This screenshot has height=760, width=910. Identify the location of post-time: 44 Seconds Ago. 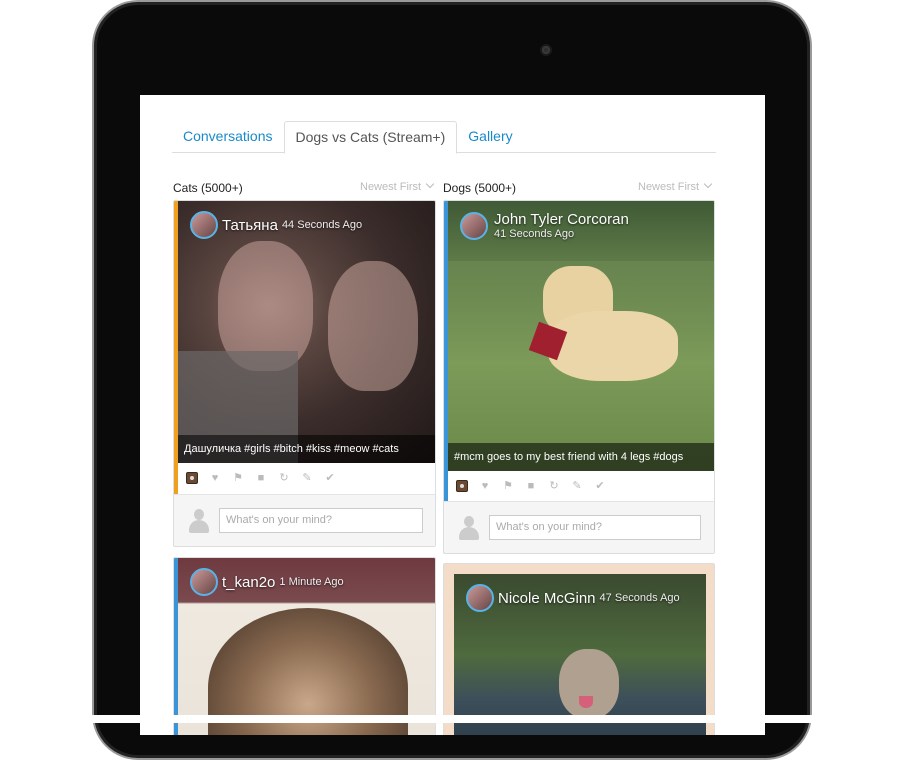
(322, 225).